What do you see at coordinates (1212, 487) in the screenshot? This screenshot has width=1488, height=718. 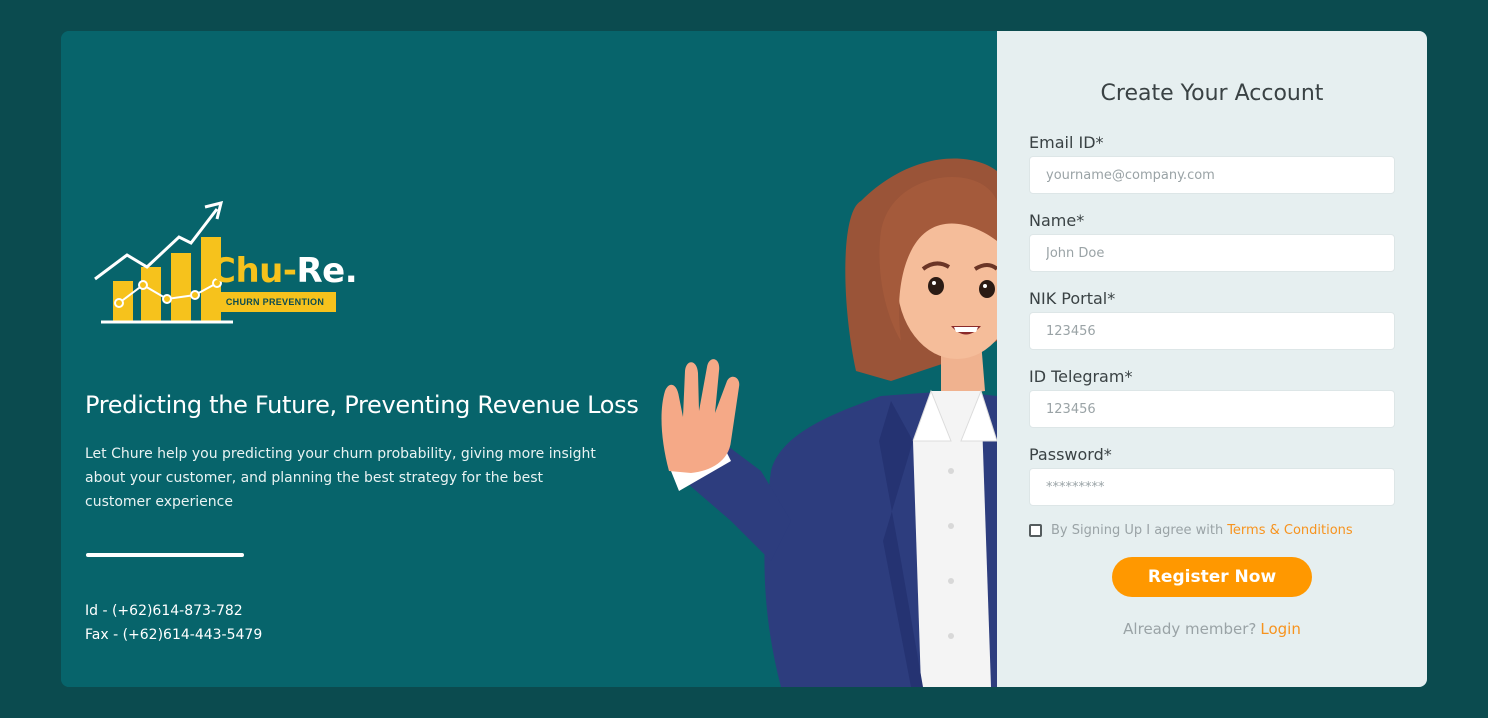 I see `password-field` at bounding box center [1212, 487].